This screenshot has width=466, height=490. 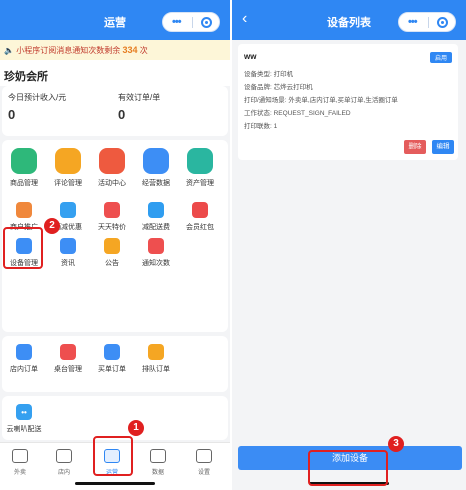 I want to click on grid-item-label: 资产管理, so click(x=200, y=183).